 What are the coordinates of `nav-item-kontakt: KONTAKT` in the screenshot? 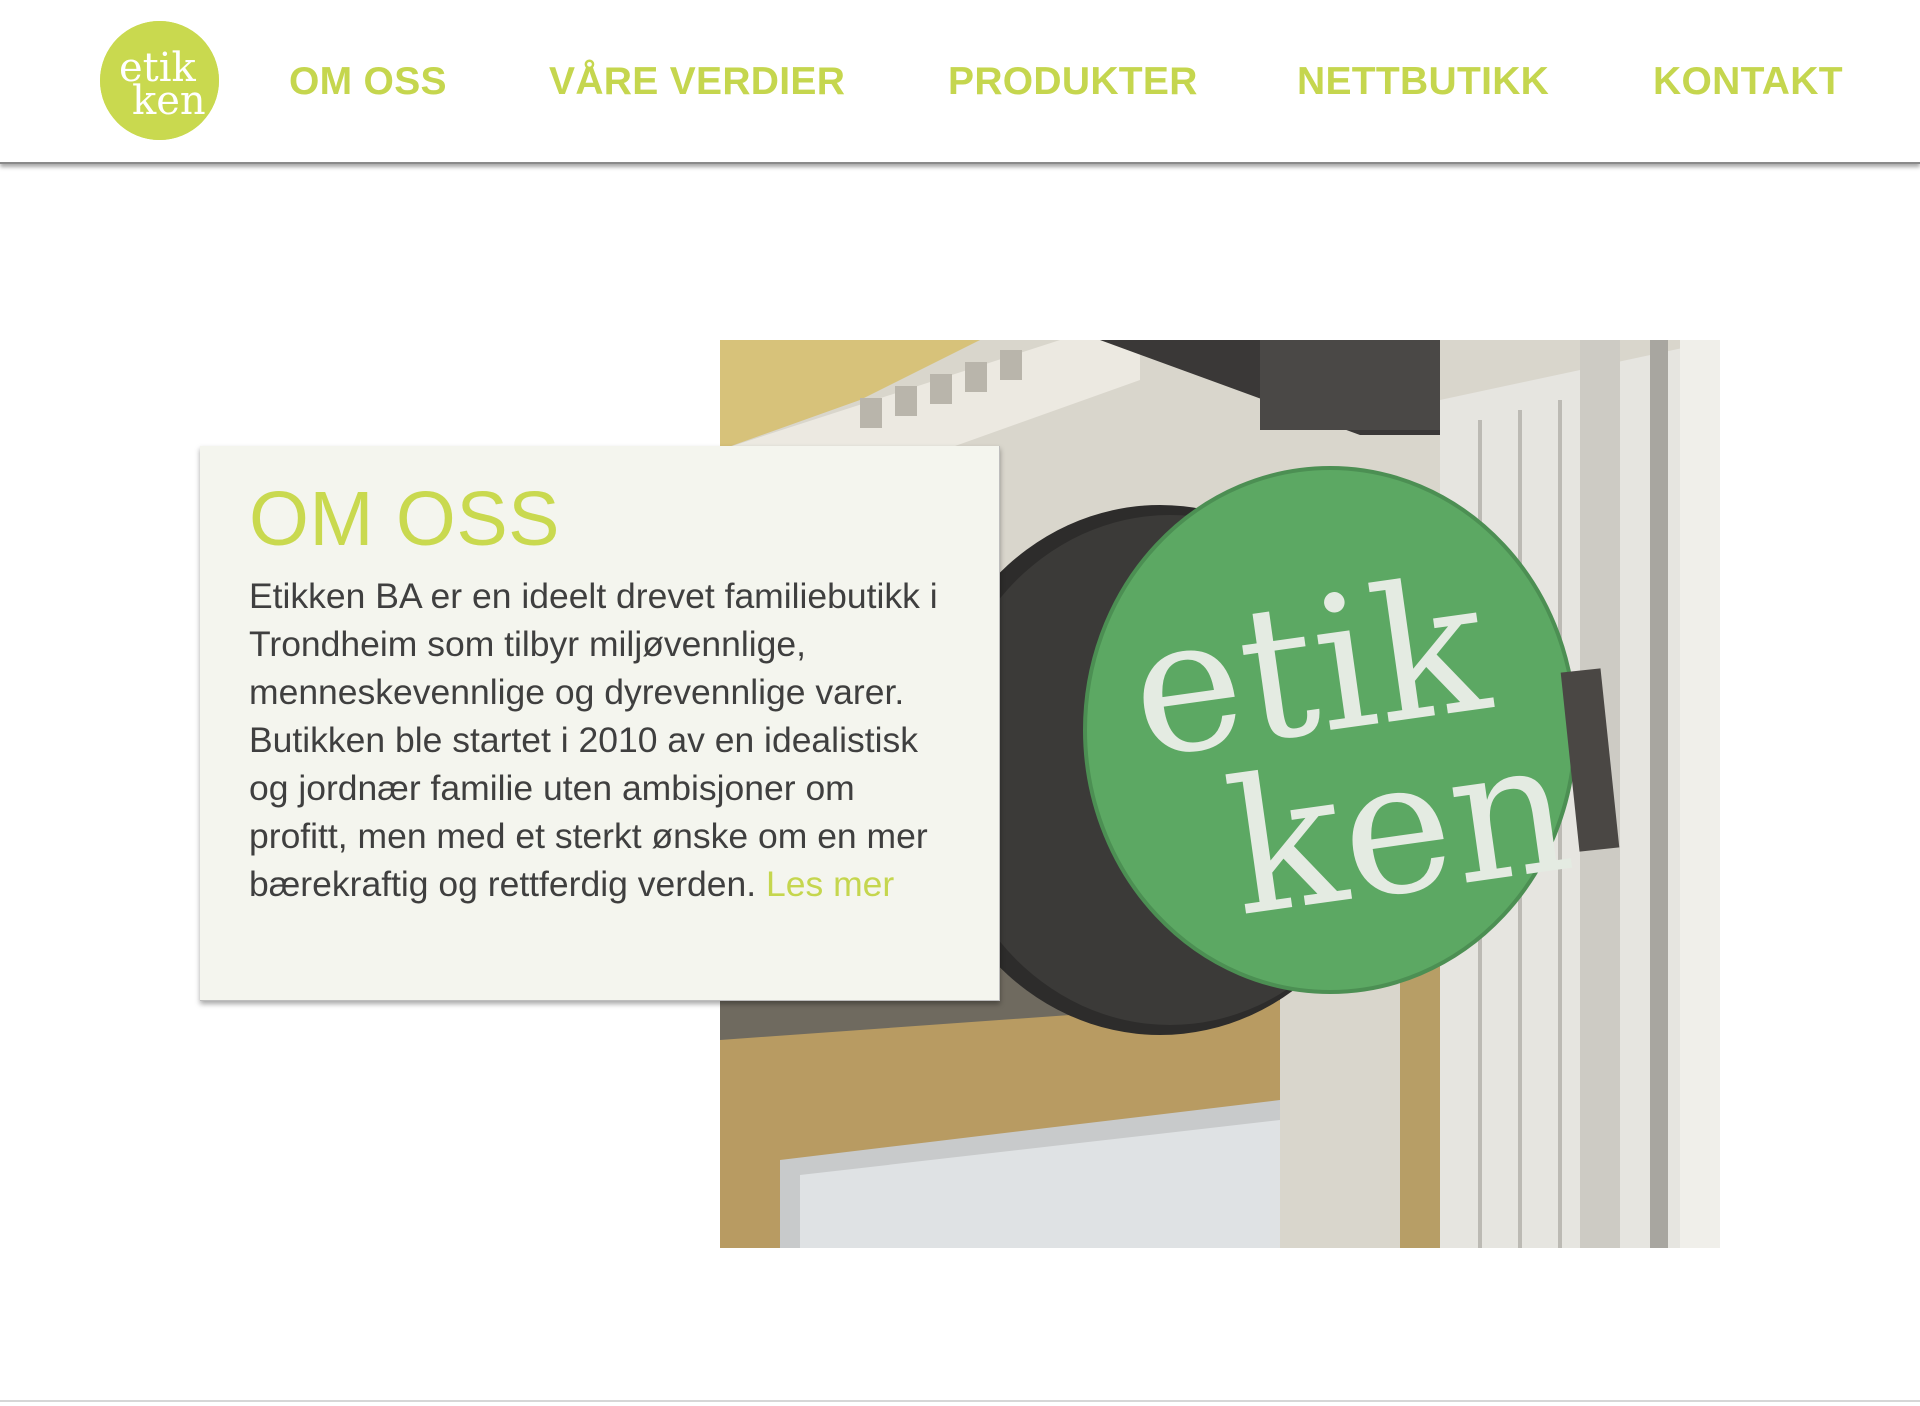 It's located at (1748, 82).